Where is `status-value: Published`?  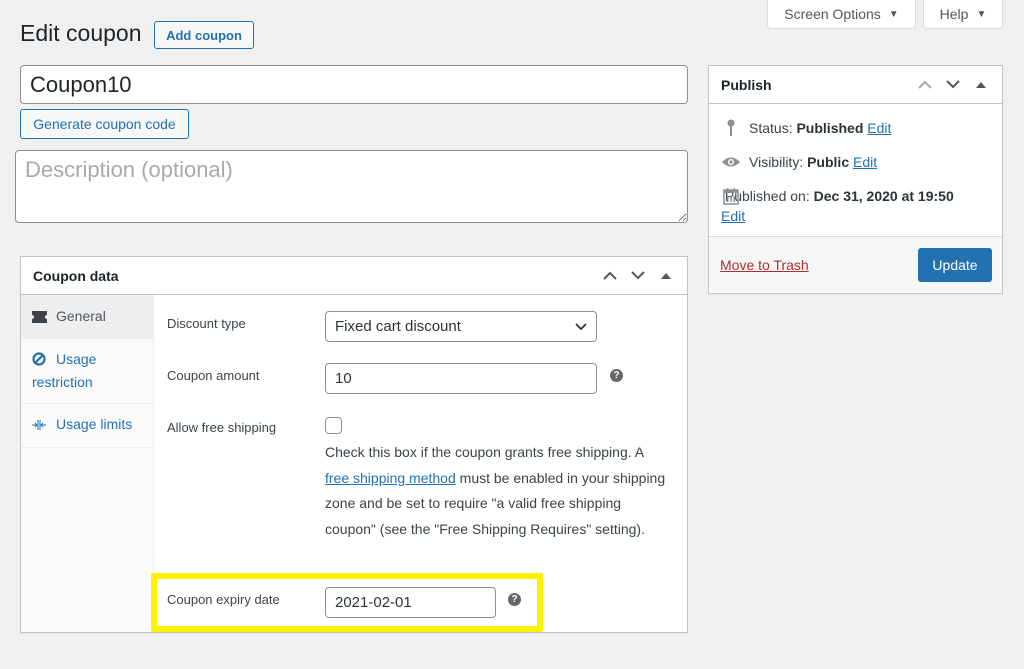 status-value: Published is located at coordinates (830, 128).